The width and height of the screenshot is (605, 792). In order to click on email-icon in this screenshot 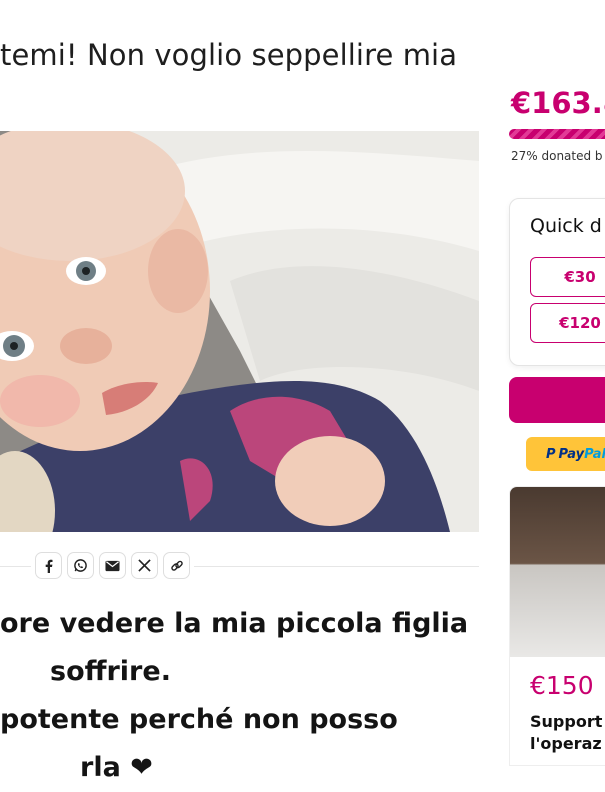, I will do `click(112, 566)`.